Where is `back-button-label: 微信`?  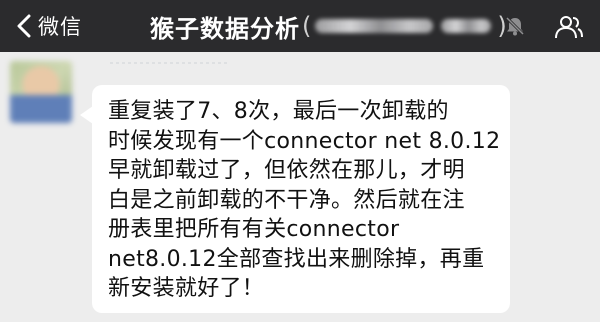 back-button-label: 微信 is located at coordinates (60, 27).